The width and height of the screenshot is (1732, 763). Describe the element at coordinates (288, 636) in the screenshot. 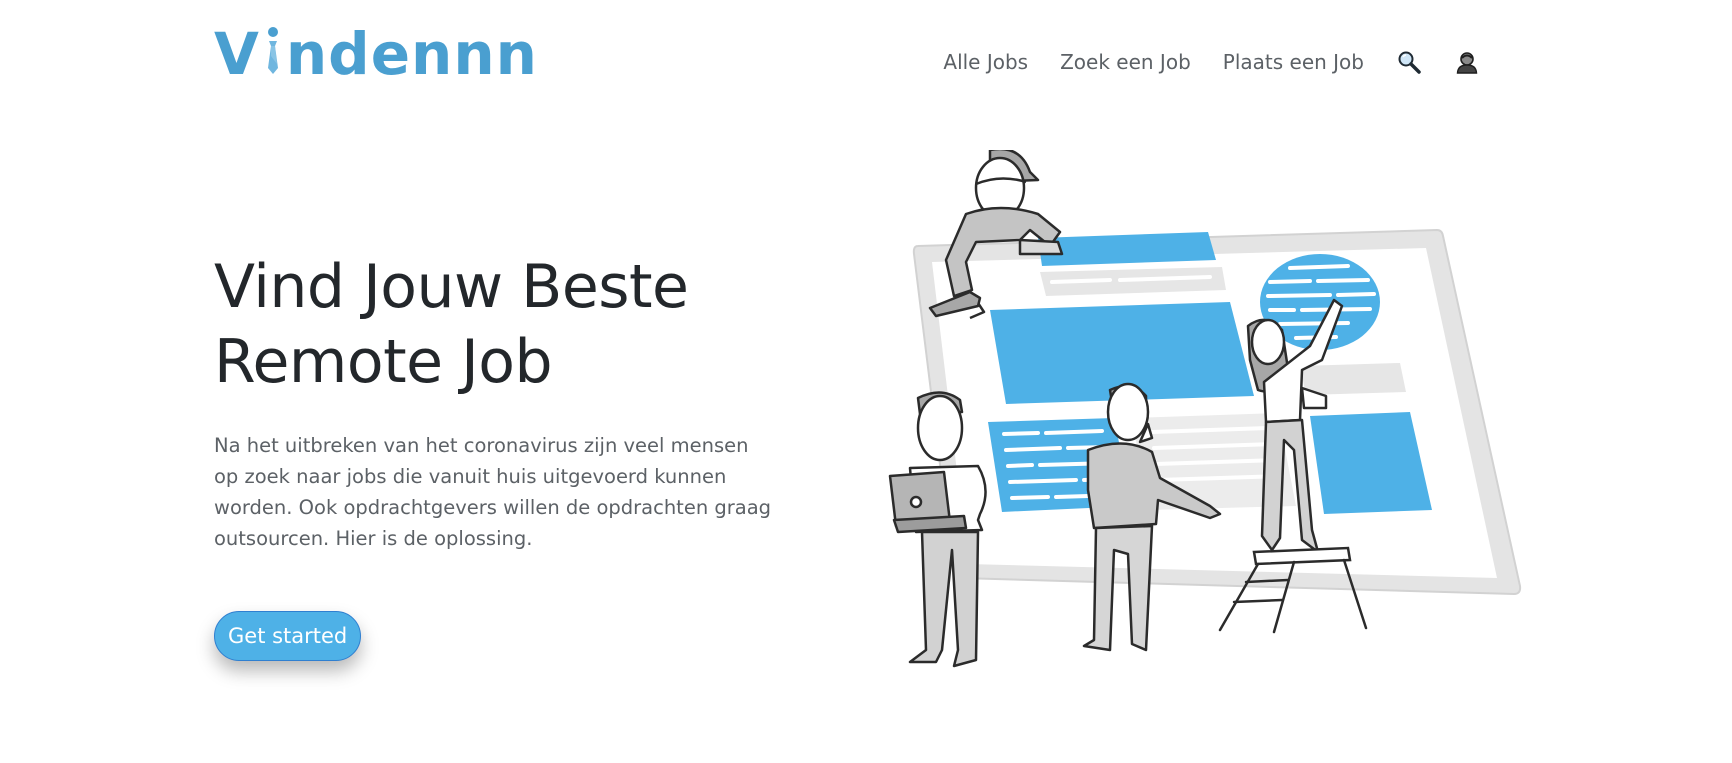

I see `get-started-button: Get started` at that location.